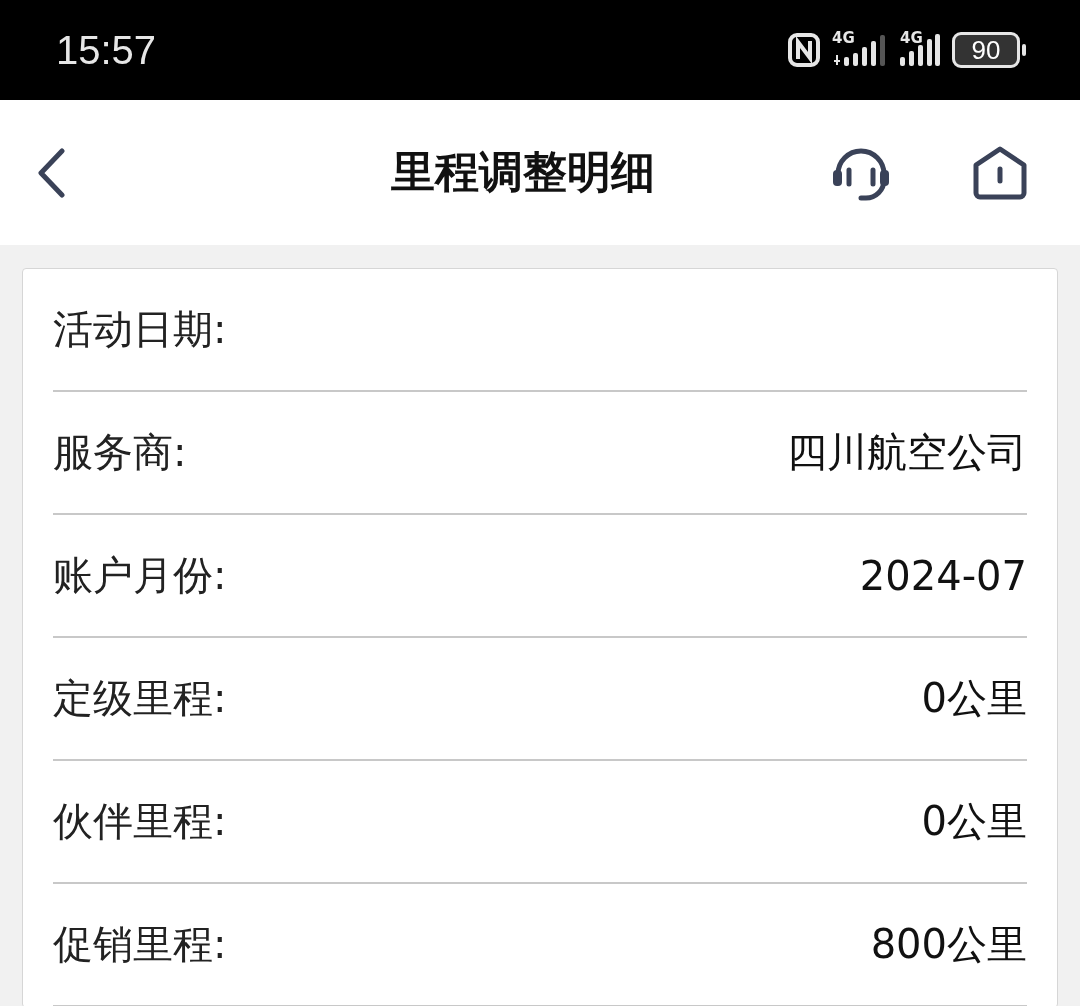 Image resolution: width=1080 pixels, height=1006 pixels. Describe the element at coordinates (140, 944) in the screenshot. I see `field-label: 促销里程:` at that location.